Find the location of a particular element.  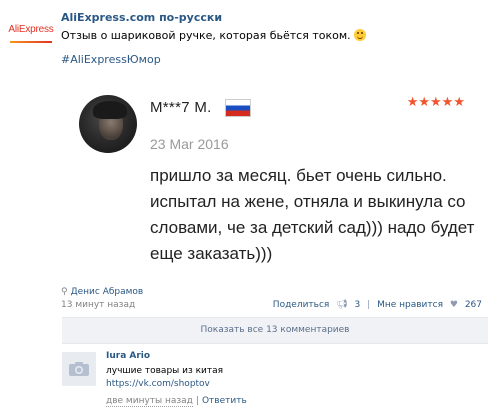

comment-meta: две минуты назад | Ответить is located at coordinates (176, 401).